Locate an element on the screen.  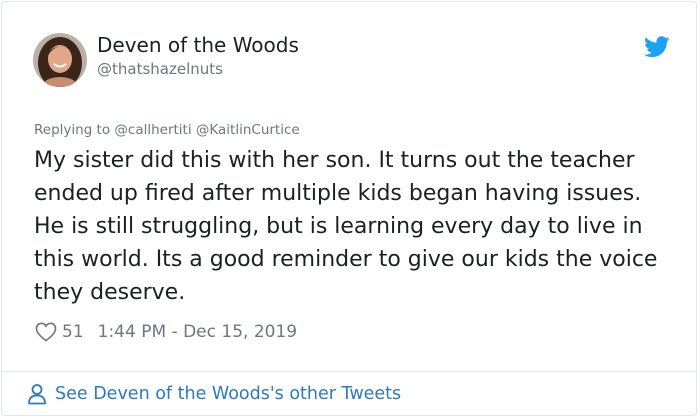
tweet-meta: 51 1:44 PM - Dec 15, 2019 is located at coordinates (166, 332).